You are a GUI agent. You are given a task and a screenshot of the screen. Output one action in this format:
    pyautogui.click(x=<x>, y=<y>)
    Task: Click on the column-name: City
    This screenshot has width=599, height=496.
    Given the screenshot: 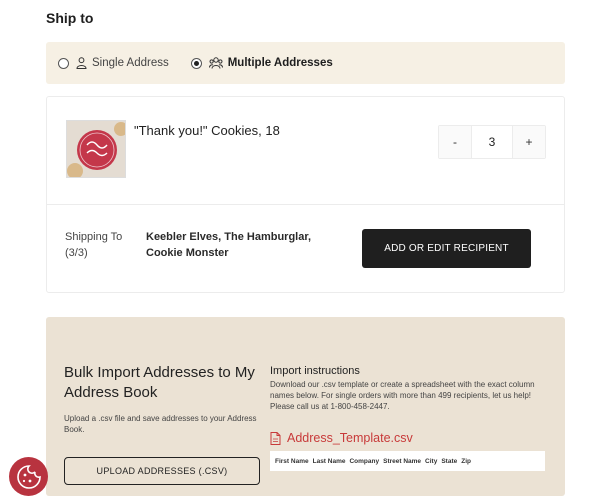 What is the action you would take?
    pyautogui.click(x=431, y=461)
    